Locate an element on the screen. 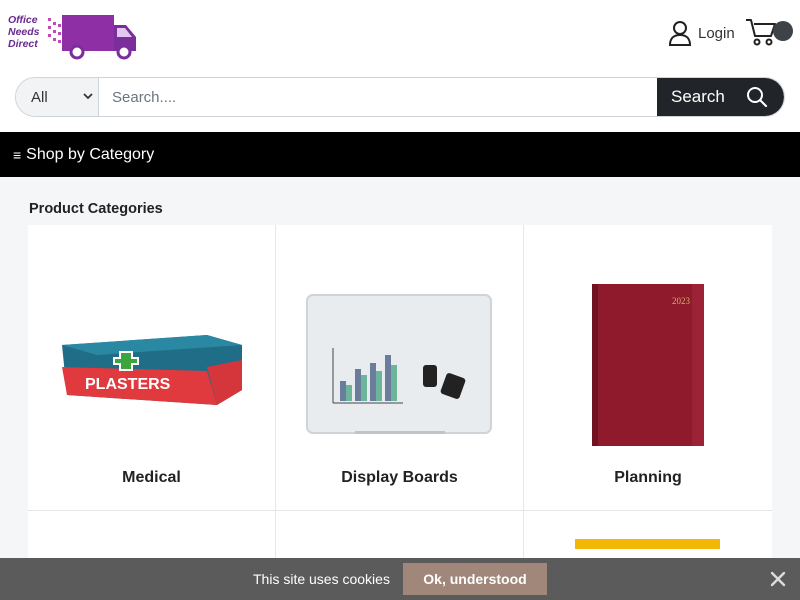  delivery-van-icon is located at coordinates (92, 37).